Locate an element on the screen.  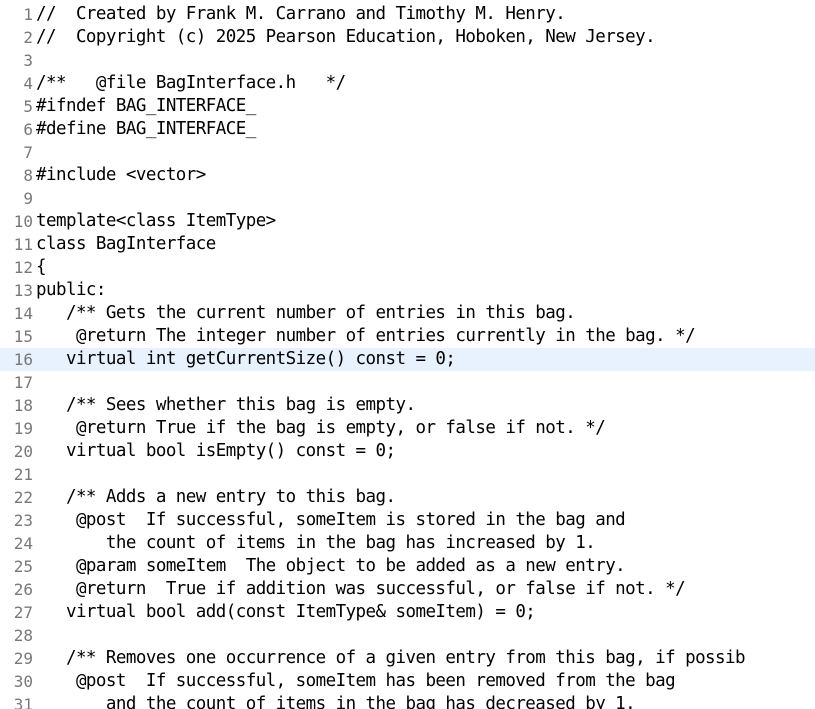
code-text: class BagInterface is located at coordinates (126, 244).